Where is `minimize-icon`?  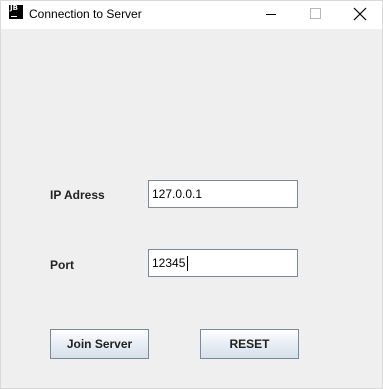
minimize-icon is located at coordinates (271, 14).